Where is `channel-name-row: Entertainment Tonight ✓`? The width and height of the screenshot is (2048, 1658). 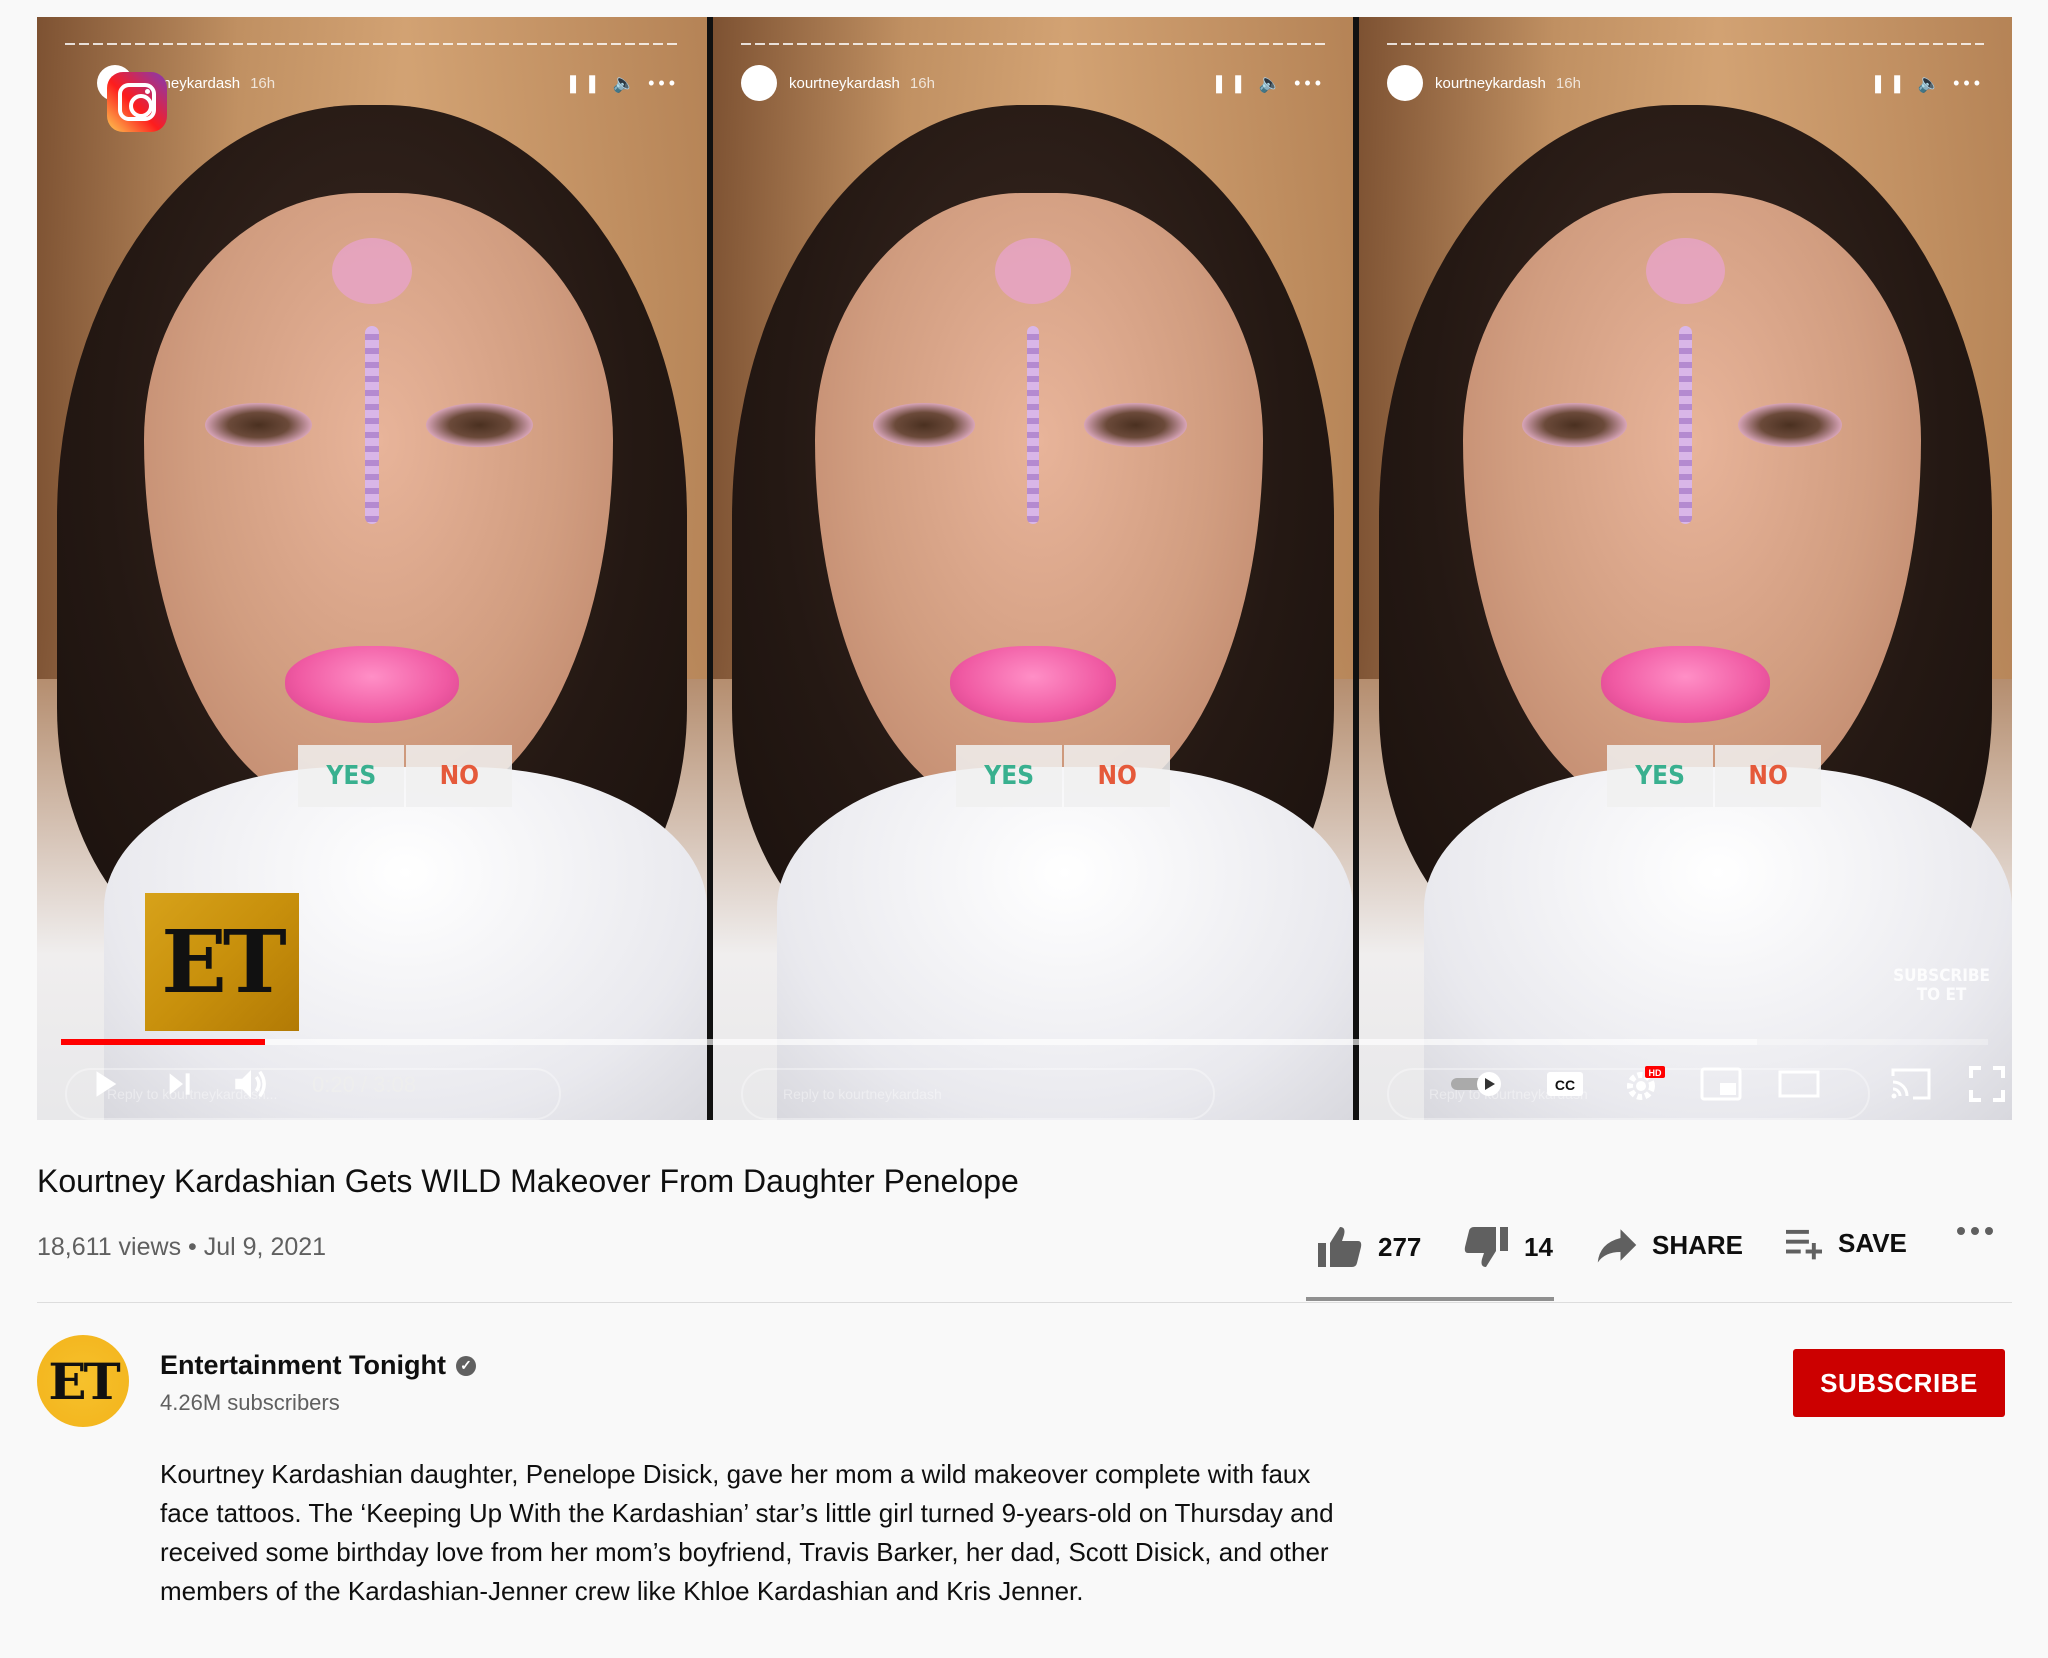
channel-name-row: Entertainment Tonight ✓ is located at coordinates (318, 1365).